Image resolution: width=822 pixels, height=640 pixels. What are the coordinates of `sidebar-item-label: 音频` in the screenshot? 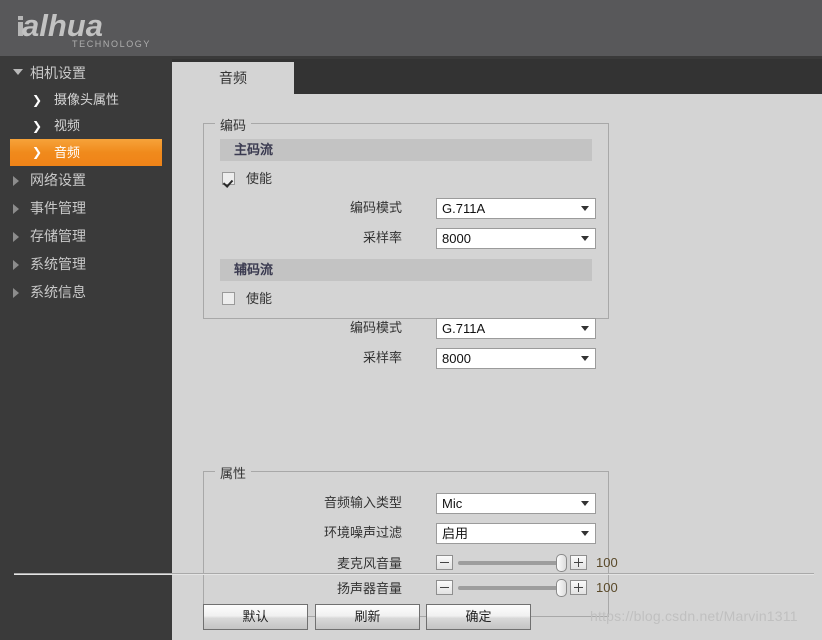 It's located at (67, 152).